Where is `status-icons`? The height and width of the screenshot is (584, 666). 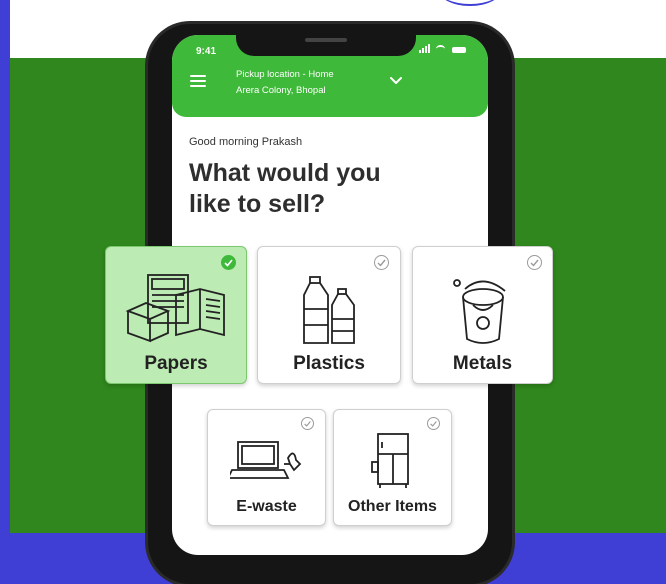
status-icons is located at coordinates (442, 48).